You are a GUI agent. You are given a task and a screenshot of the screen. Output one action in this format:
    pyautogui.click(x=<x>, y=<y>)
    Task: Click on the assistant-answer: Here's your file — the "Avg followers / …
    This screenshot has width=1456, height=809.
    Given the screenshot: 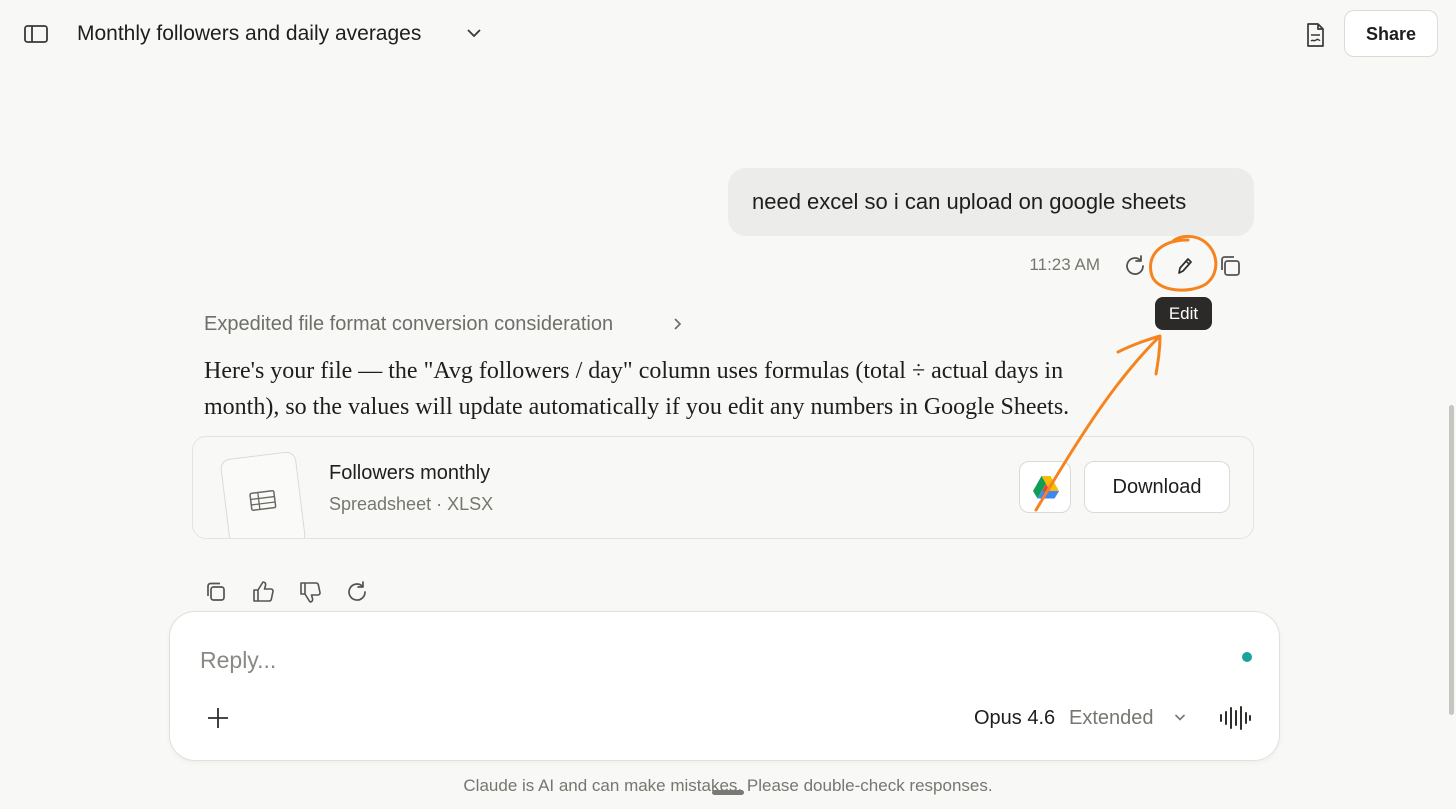 What is the action you would take?
    pyautogui.click(x=704, y=389)
    